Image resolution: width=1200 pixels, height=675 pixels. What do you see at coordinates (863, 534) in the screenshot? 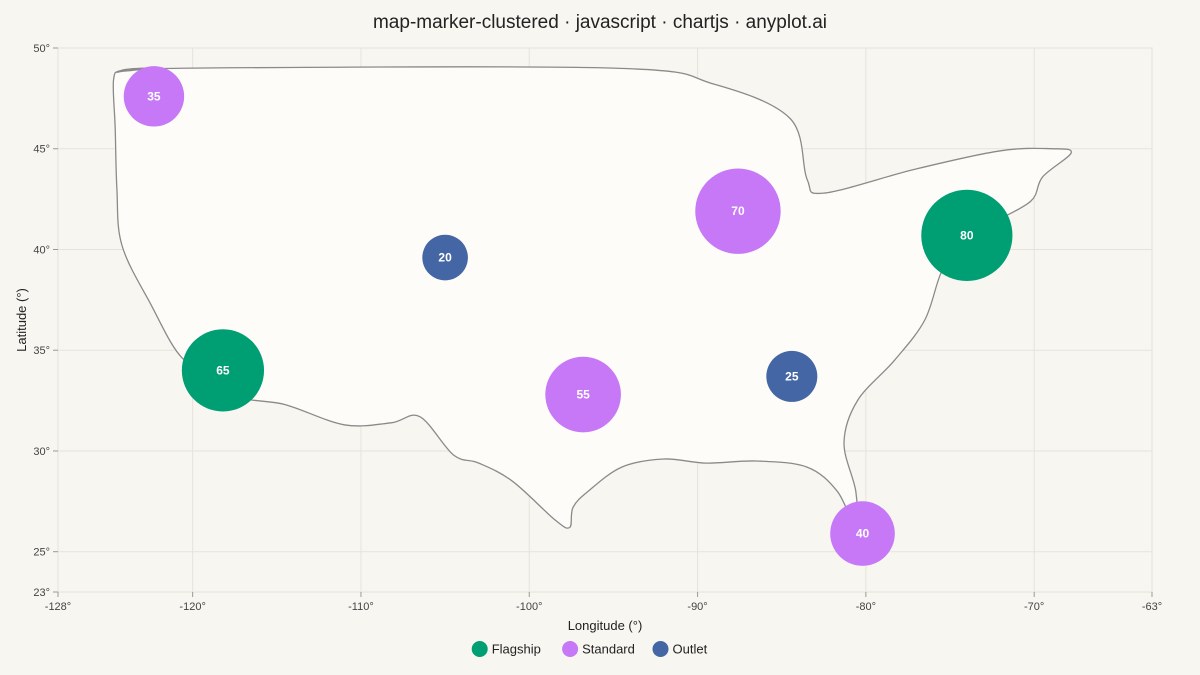
I see `cluster-count-label: 40` at bounding box center [863, 534].